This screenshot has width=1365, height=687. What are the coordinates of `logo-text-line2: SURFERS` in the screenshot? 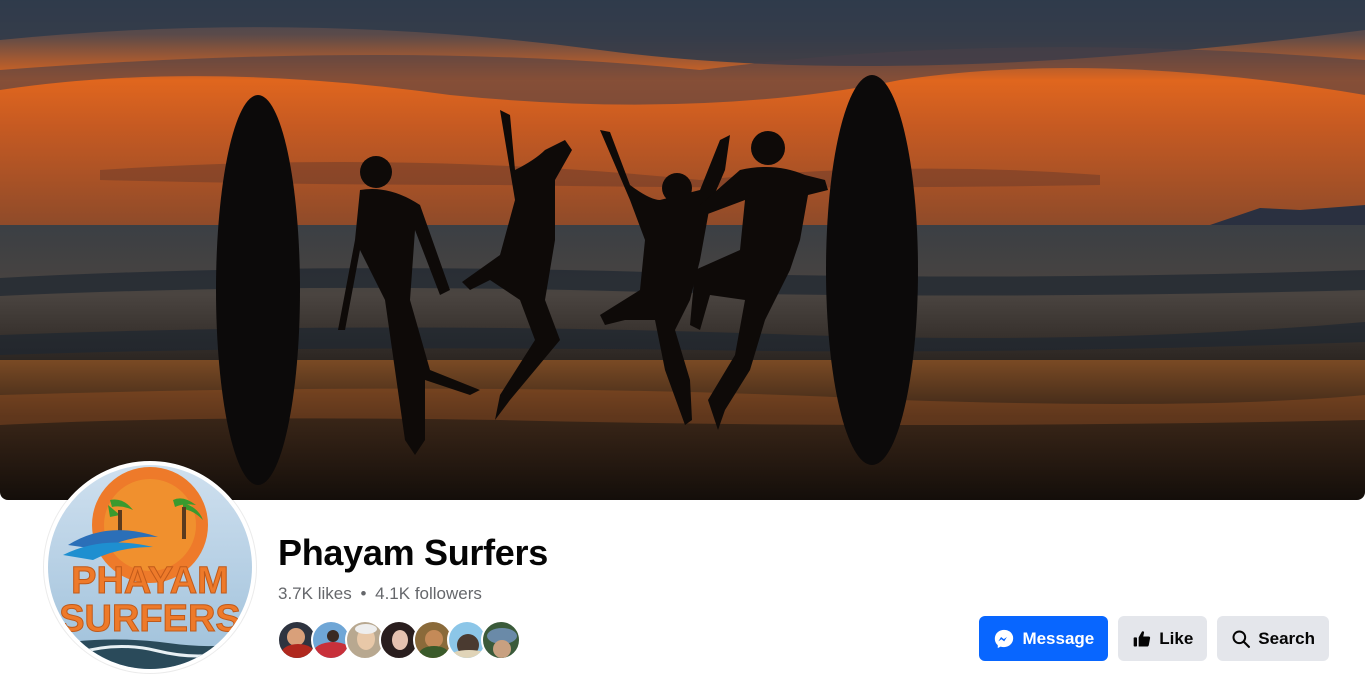 It's located at (150, 619).